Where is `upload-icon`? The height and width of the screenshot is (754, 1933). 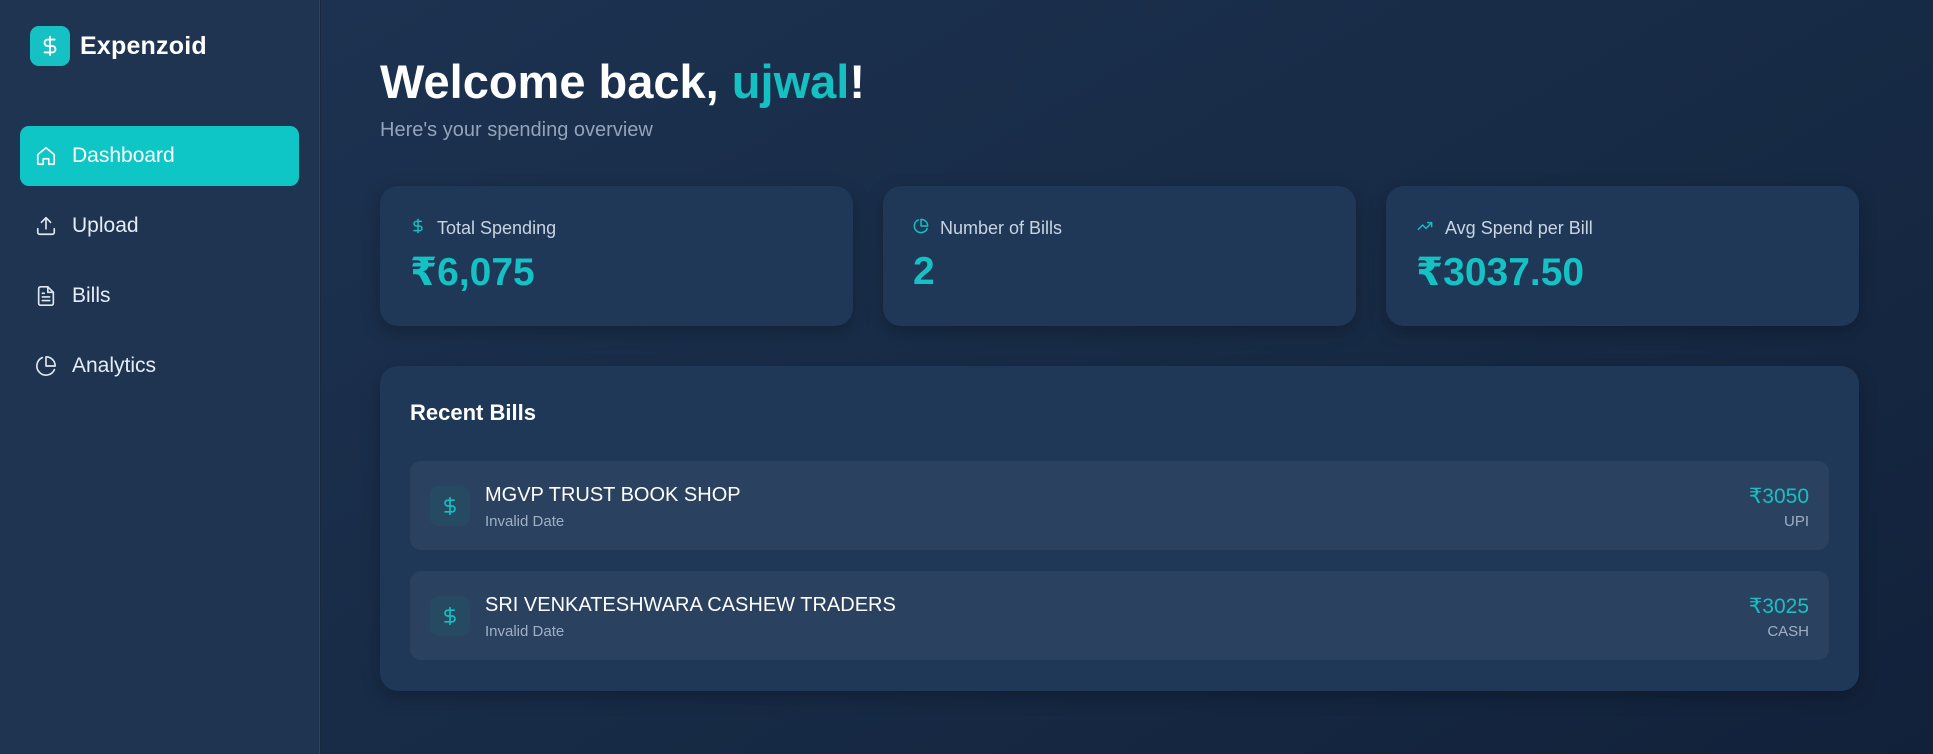
upload-icon is located at coordinates (46, 226).